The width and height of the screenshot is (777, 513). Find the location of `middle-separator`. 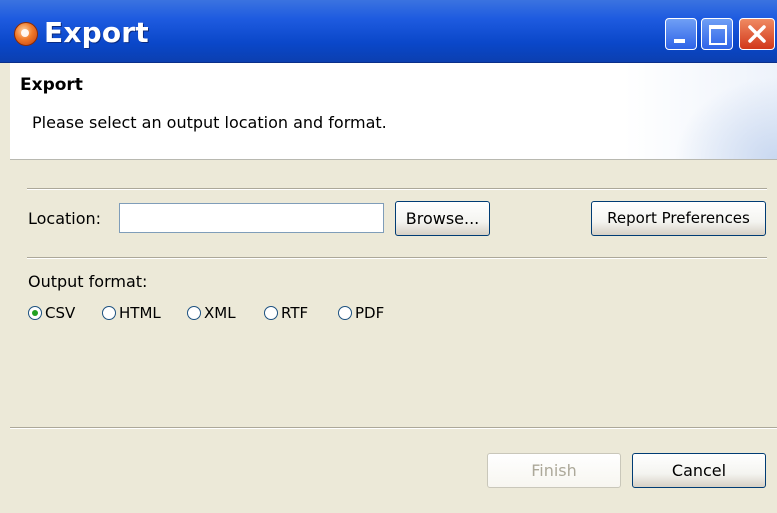

middle-separator is located at coordinates (397, 258).